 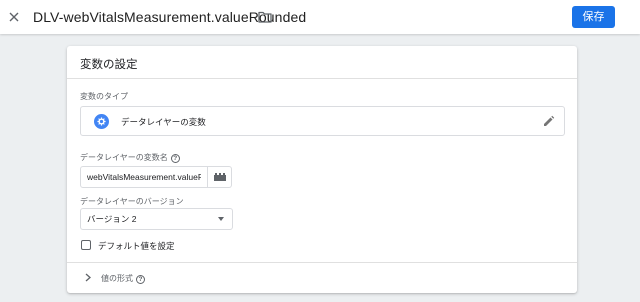 I want to click on card-title: 変数の設定, so click(x=109, y=65).